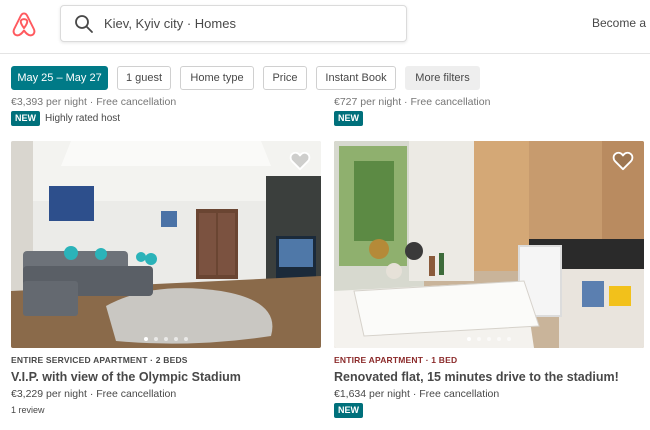 The height and width of the screenshot is (430, 650). I want to click on guests-filter-button: 1 guest, so click(144, 78).